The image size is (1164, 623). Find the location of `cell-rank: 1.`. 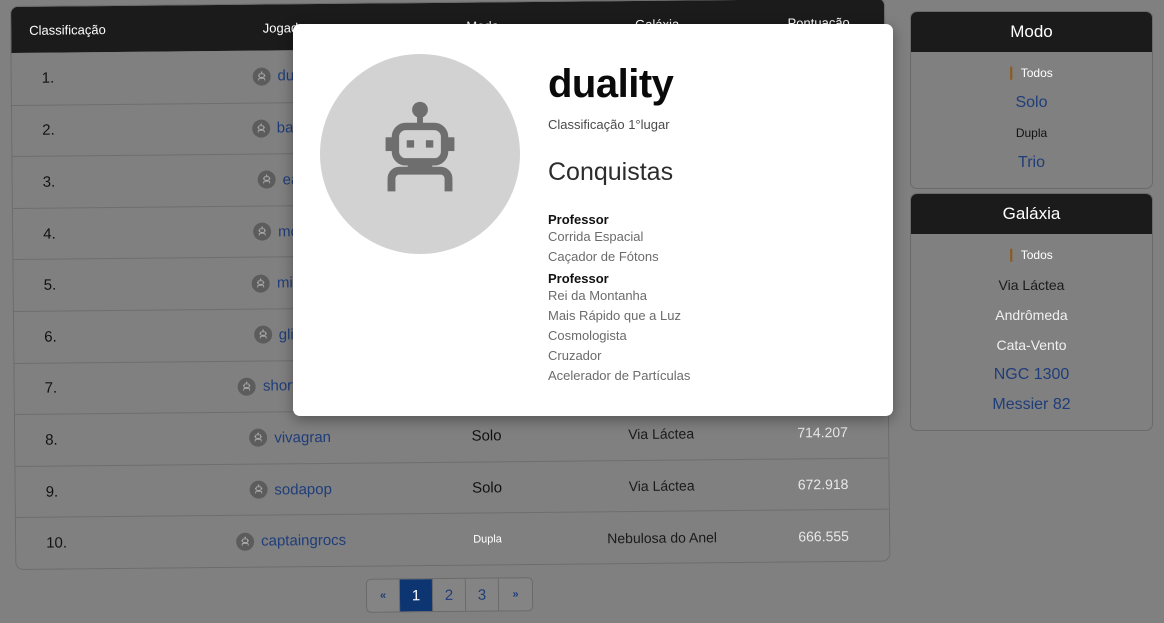

cell-rank: 1. is located at coordinates (48, 78).